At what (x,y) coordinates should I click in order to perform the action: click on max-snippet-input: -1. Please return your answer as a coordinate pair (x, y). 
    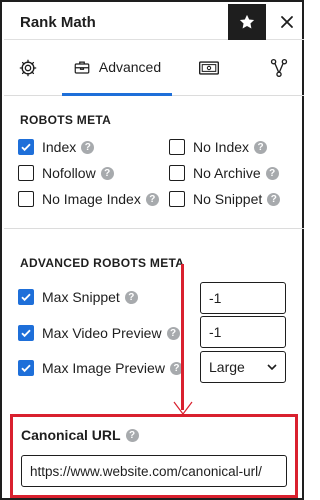
    Looking at the image, I should click on (243, 298).